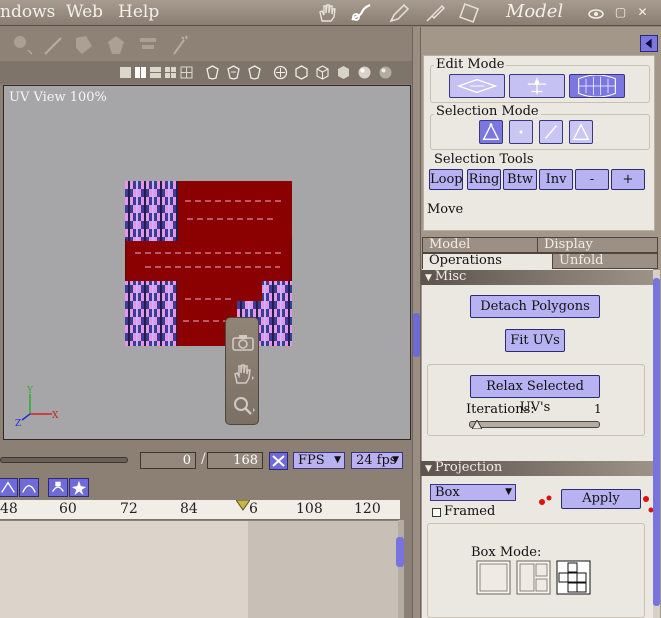 This screenshot has height=618, width=661. I want to click on track-scrollbar, so click(400, 569).